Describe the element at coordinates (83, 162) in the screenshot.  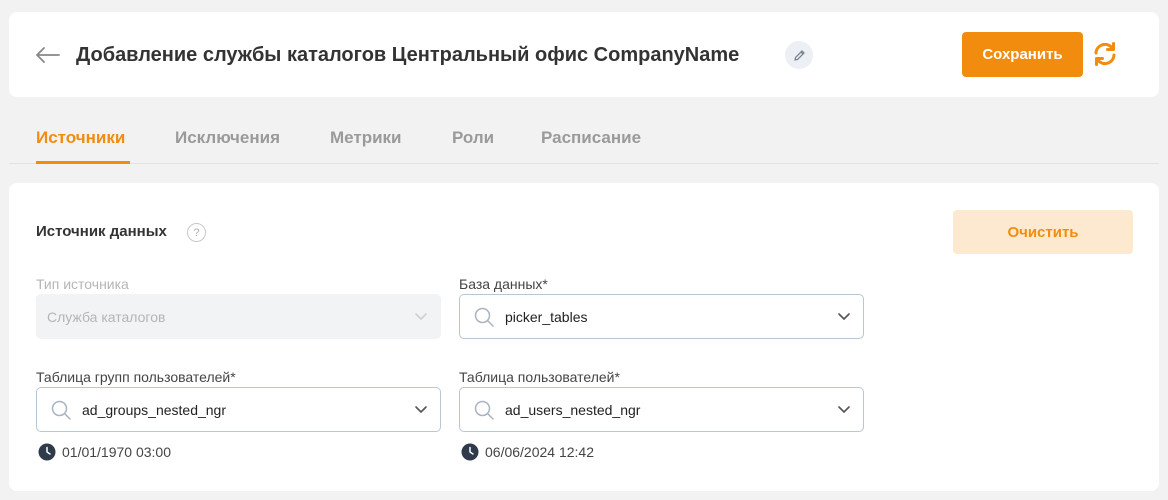
I see `active-tab-indicator` at that location.